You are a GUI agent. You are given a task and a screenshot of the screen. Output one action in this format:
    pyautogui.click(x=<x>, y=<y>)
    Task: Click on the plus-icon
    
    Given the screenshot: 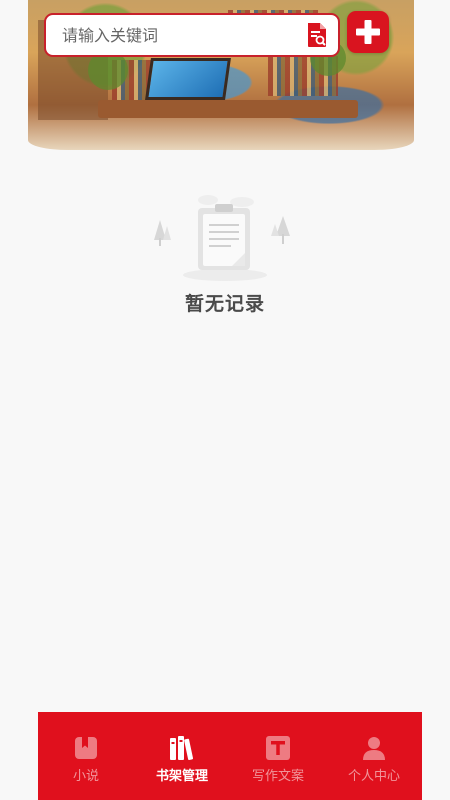 What is the action you would take?
    pyautogui.click(x=368, y=32)
    